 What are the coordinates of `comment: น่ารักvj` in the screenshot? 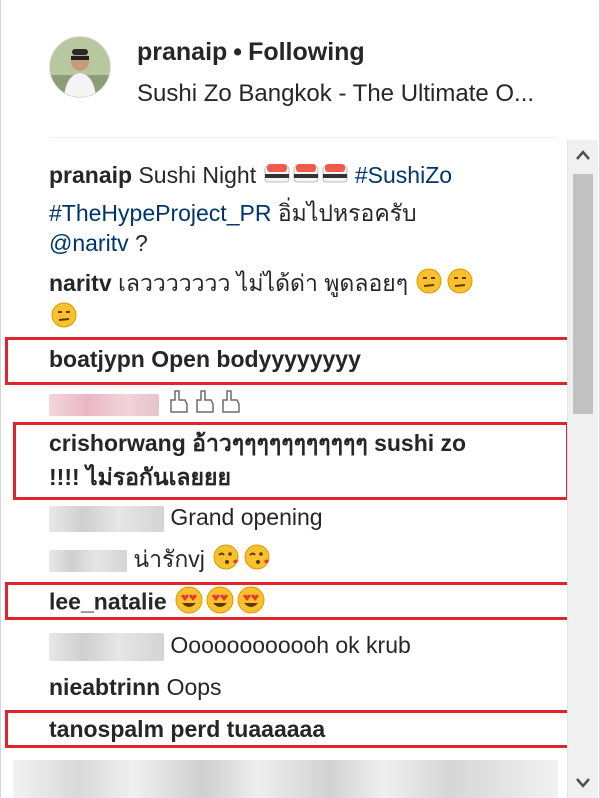 It's located at (160, 560).